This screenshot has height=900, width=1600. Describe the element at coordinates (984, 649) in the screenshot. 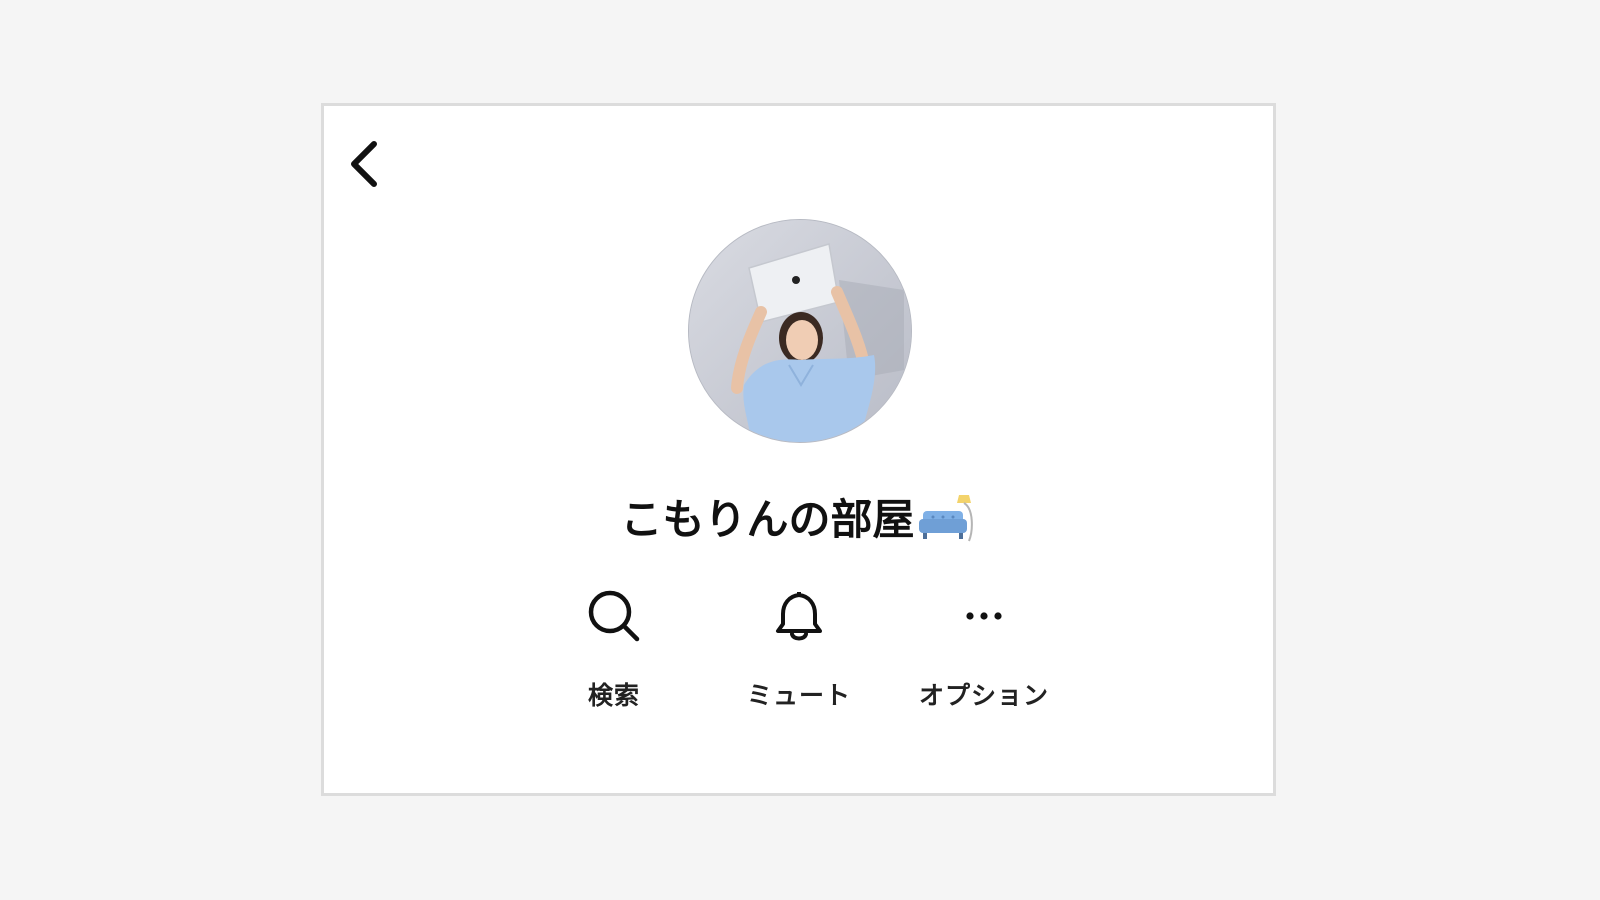

I see `options-button: オプション` at that location.